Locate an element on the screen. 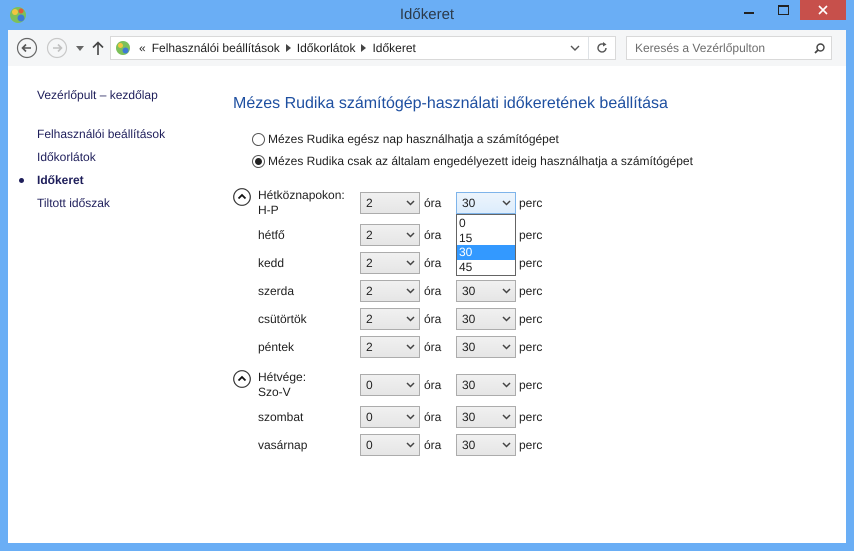 This screenshot has width=854, height=551. sidebar-link: Vezérlőpult – kezdőlap is located at coordinates (122, 95).